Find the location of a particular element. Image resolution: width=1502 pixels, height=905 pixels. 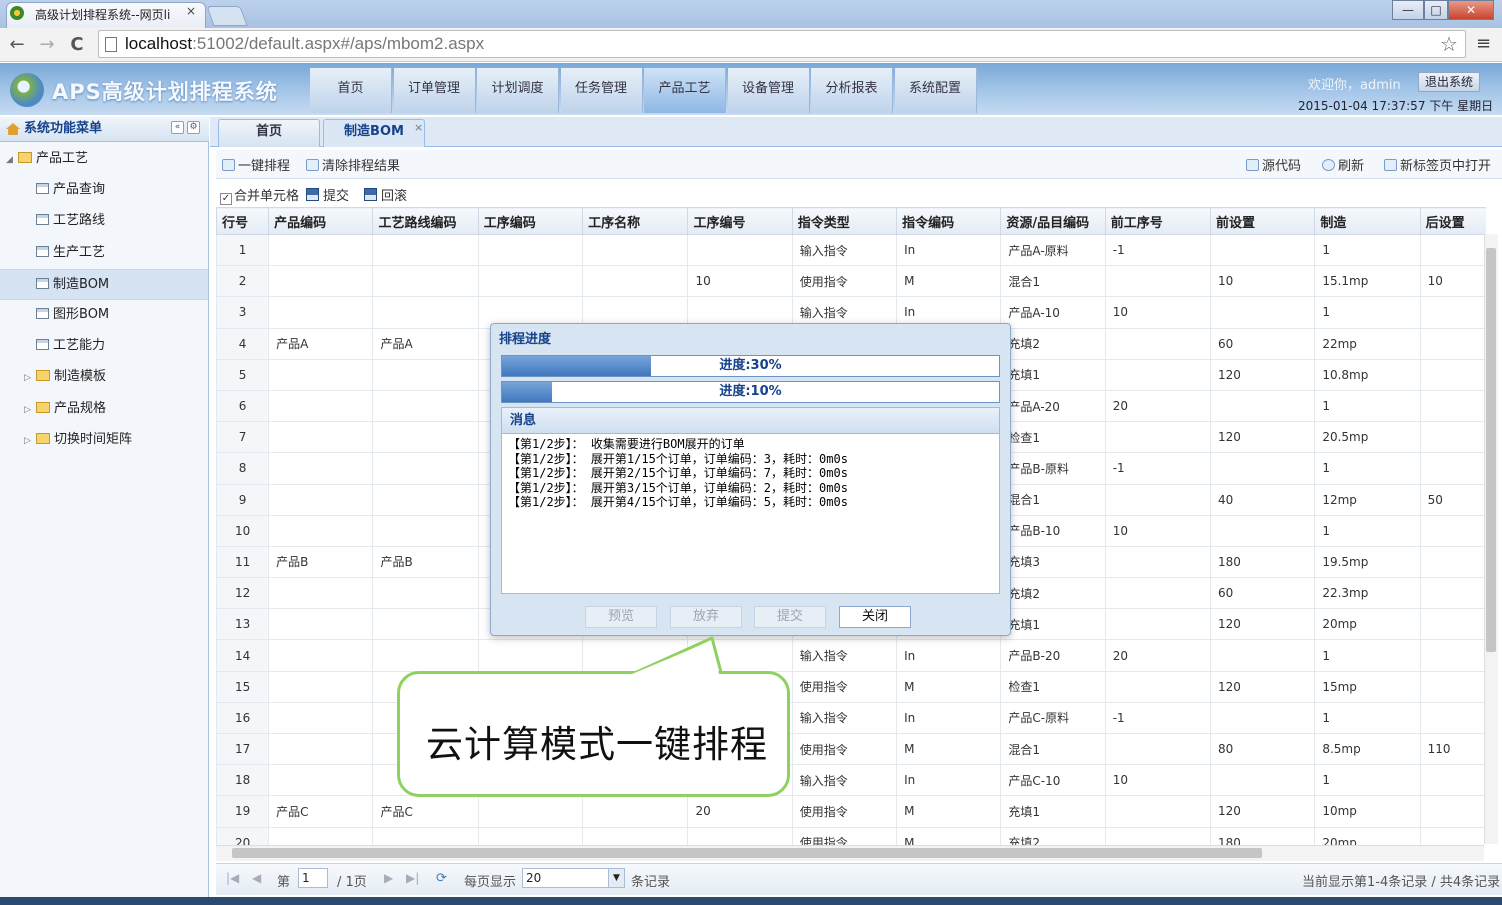

callout-text: 云计算模式一键排程 is located at coordinates (597, 744).